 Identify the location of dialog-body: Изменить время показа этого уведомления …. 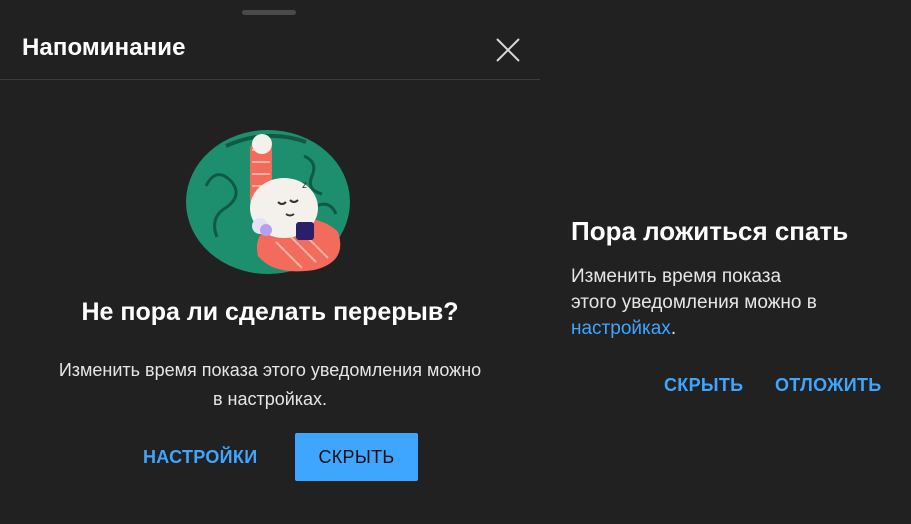
(731, 303).